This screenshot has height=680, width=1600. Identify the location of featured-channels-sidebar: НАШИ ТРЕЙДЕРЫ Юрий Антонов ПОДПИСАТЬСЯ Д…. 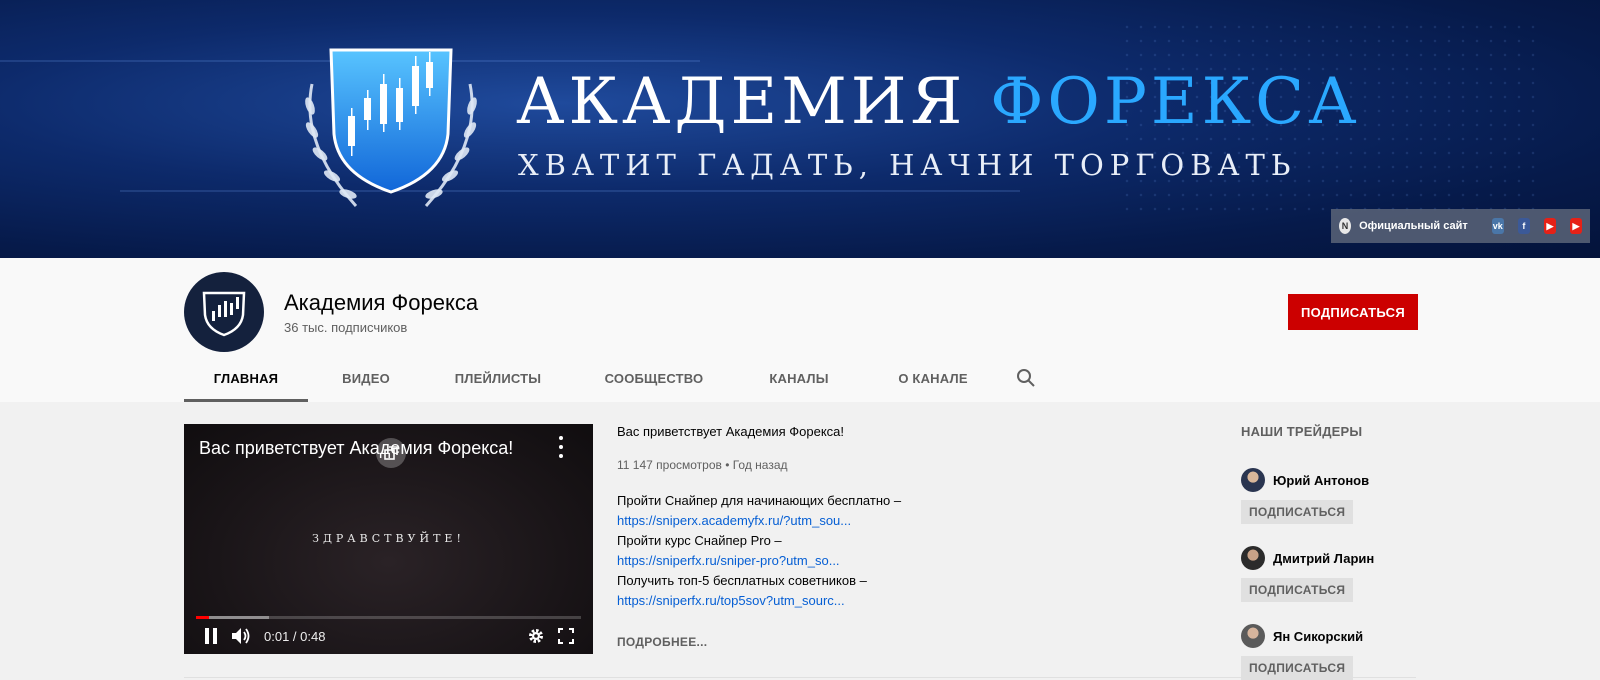
(1341, 552).